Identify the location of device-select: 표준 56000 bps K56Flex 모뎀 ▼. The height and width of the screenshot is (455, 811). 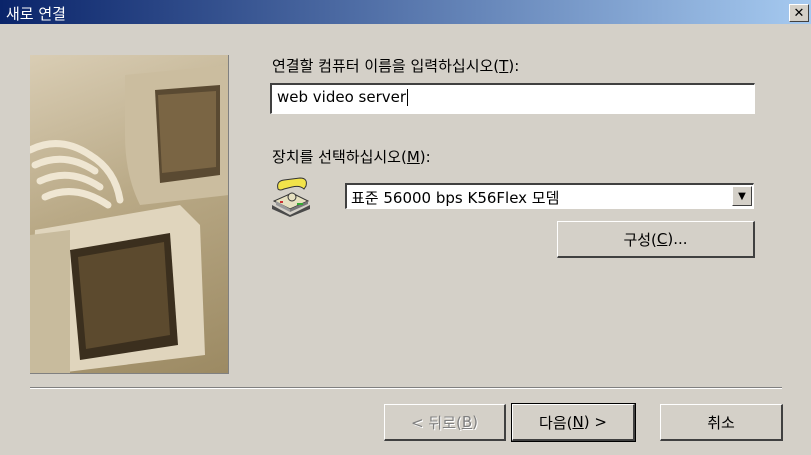
(549, 196).